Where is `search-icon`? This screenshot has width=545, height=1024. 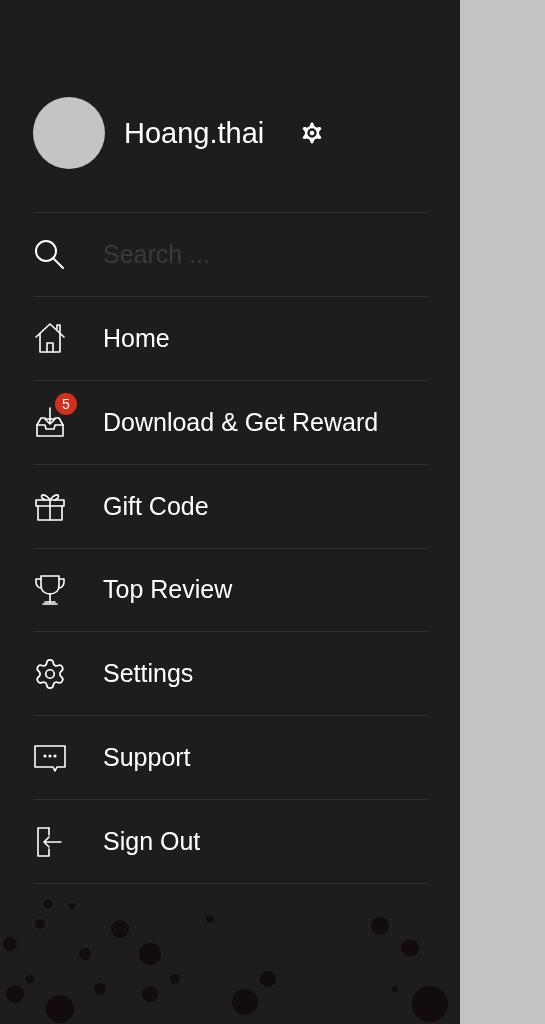
search-icon is located at coordinates (49, 254).